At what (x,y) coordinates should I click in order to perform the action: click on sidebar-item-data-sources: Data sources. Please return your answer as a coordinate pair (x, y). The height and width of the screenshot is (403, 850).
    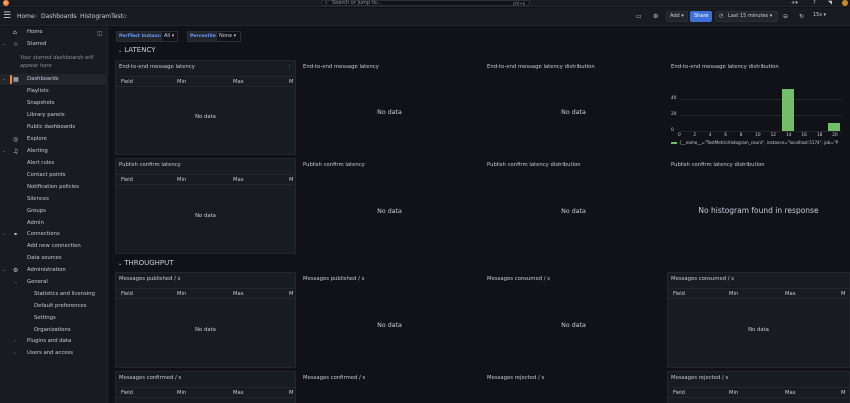
    Looking at the image, I should click on (53, 258).